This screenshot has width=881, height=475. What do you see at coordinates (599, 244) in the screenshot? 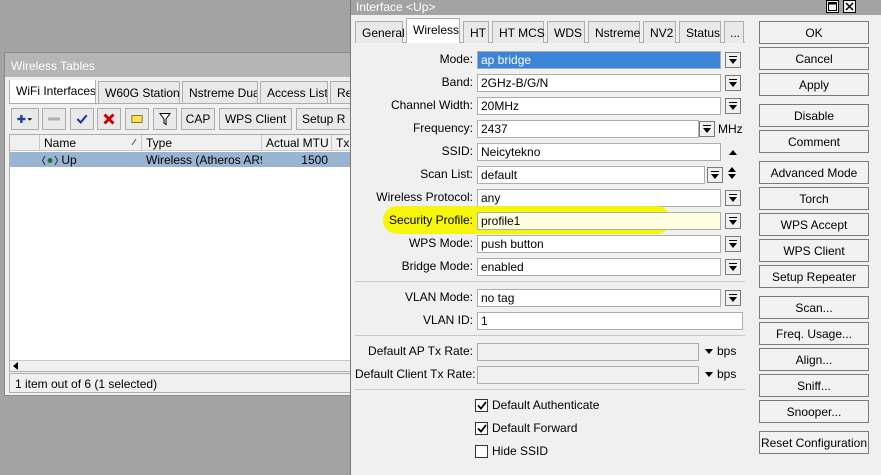
I see `wps-mode-select: push button` at bounding box center [599, 244].